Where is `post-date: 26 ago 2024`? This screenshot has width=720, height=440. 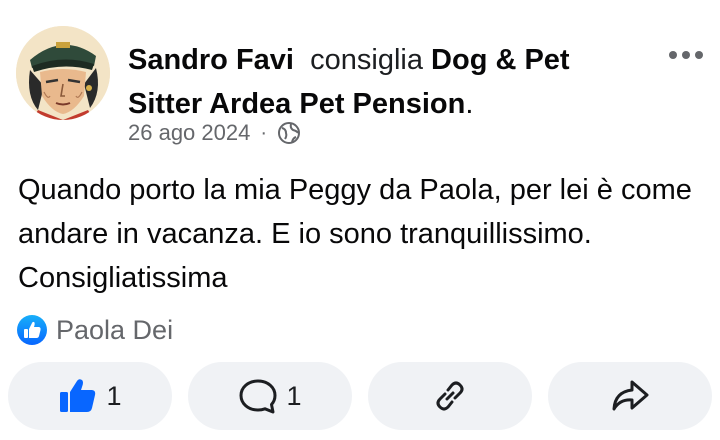
post-date: 26 ago 2024 is located at coordinates (189, 133).